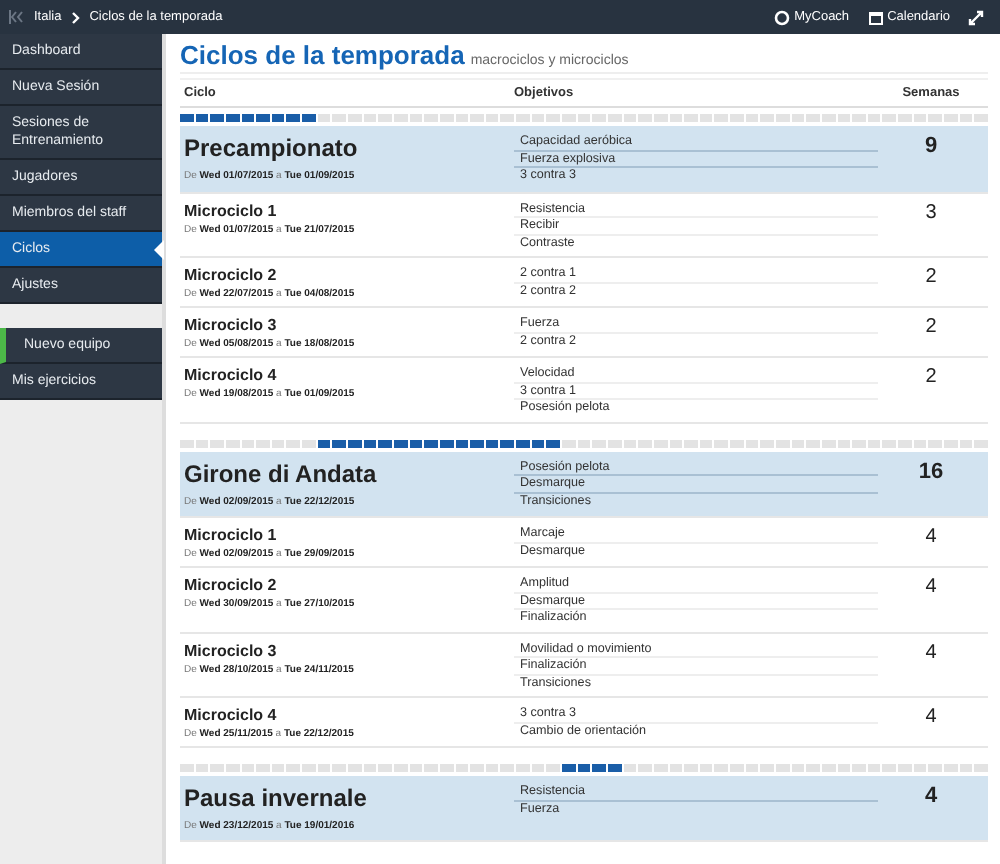 This screenshot has width=1000, height=864. What do you see at coordinates (276, 798) in the screenshot?
I see `cycle-name: Pausa invernale` at bounding box center [276, 798].